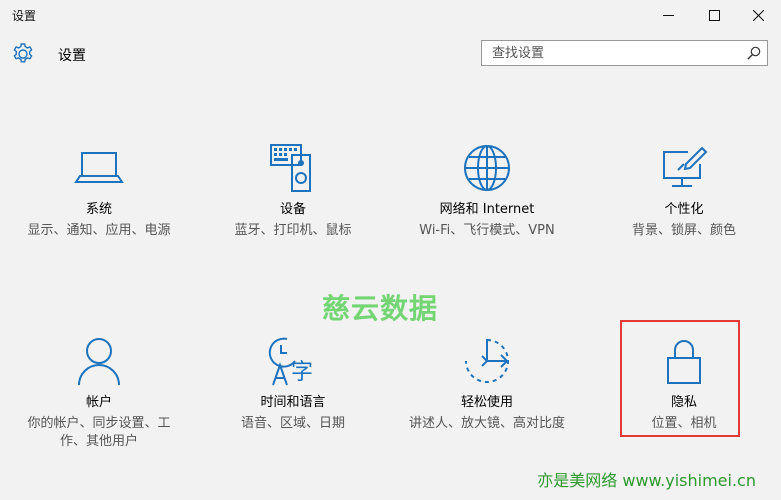  I want to click on tile-personalization-name: 个性化, so click(684, 209).